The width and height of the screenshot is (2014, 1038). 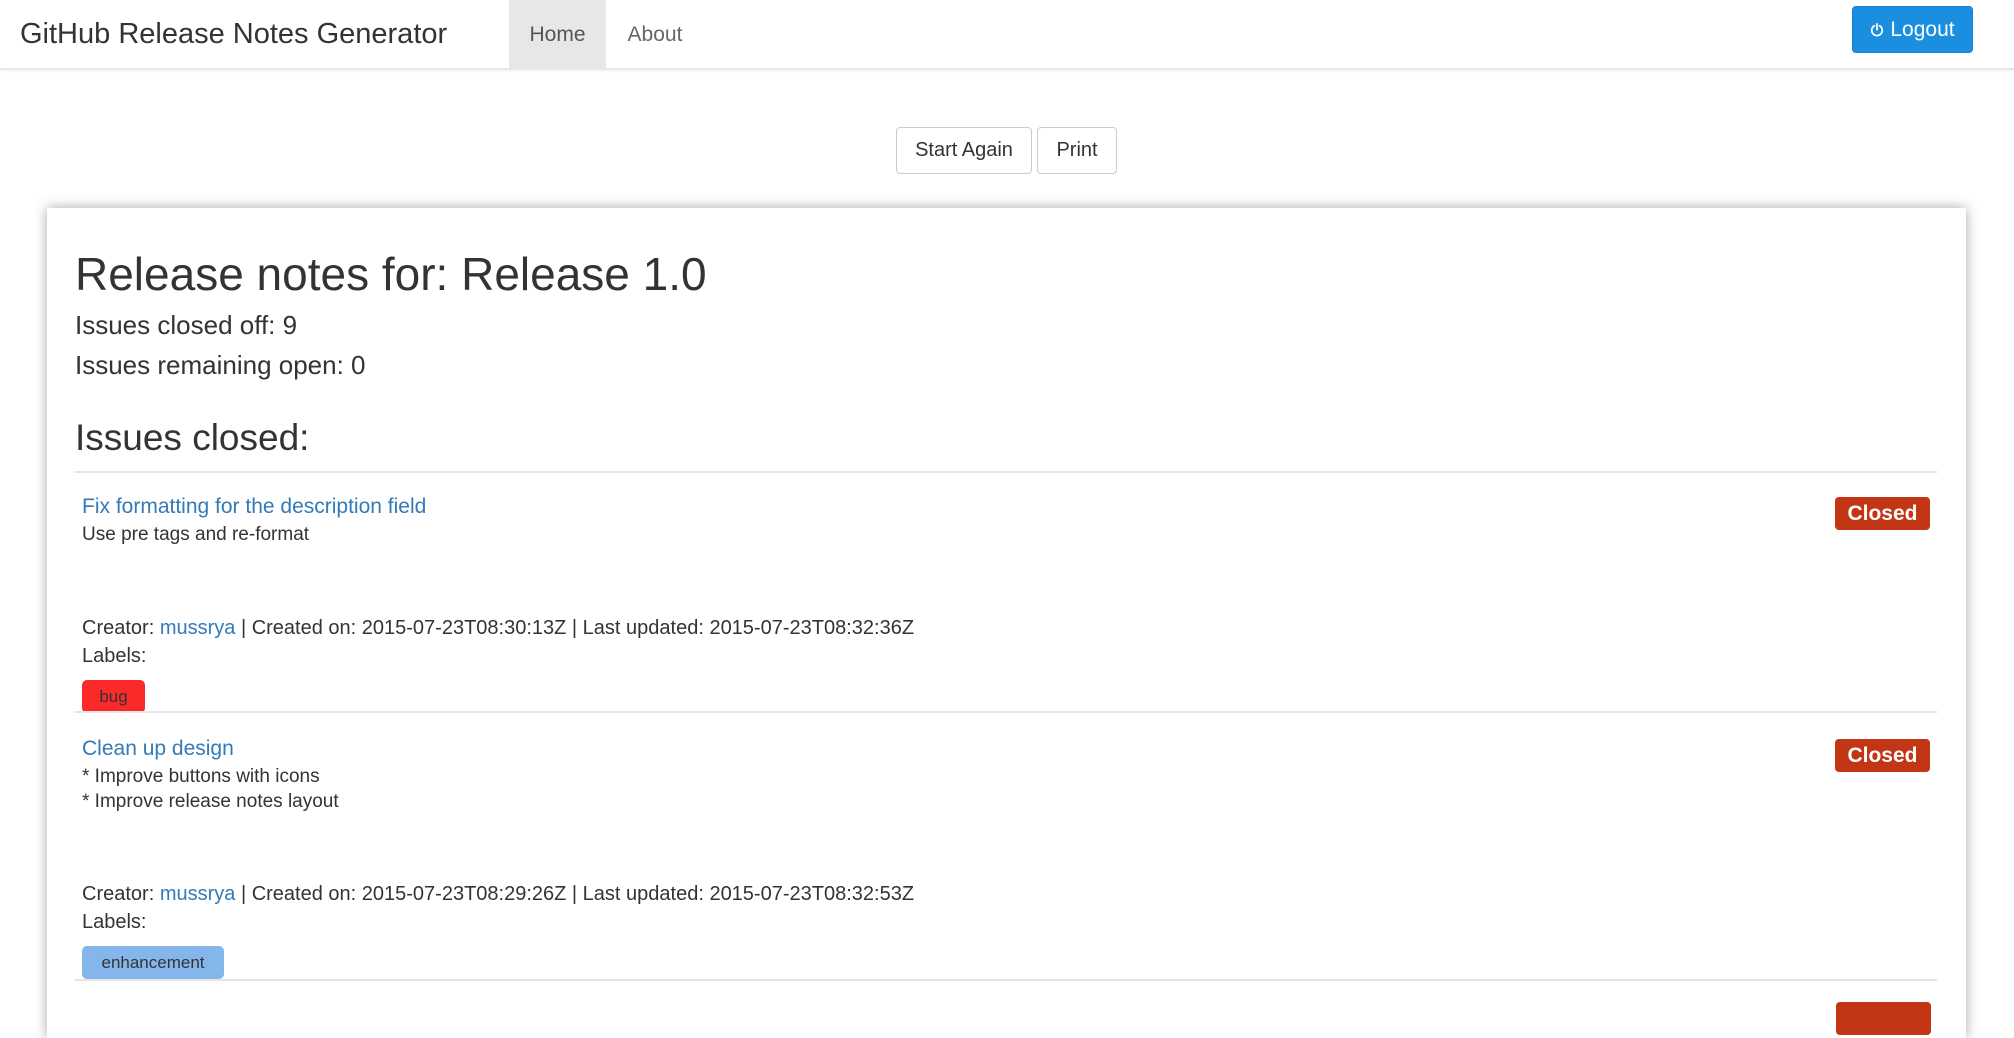 What do you see at coordinates (196, 534) in the screenshot?
I see `issue-description: Use pre tags and re-format` at bounding box center [196, 534].